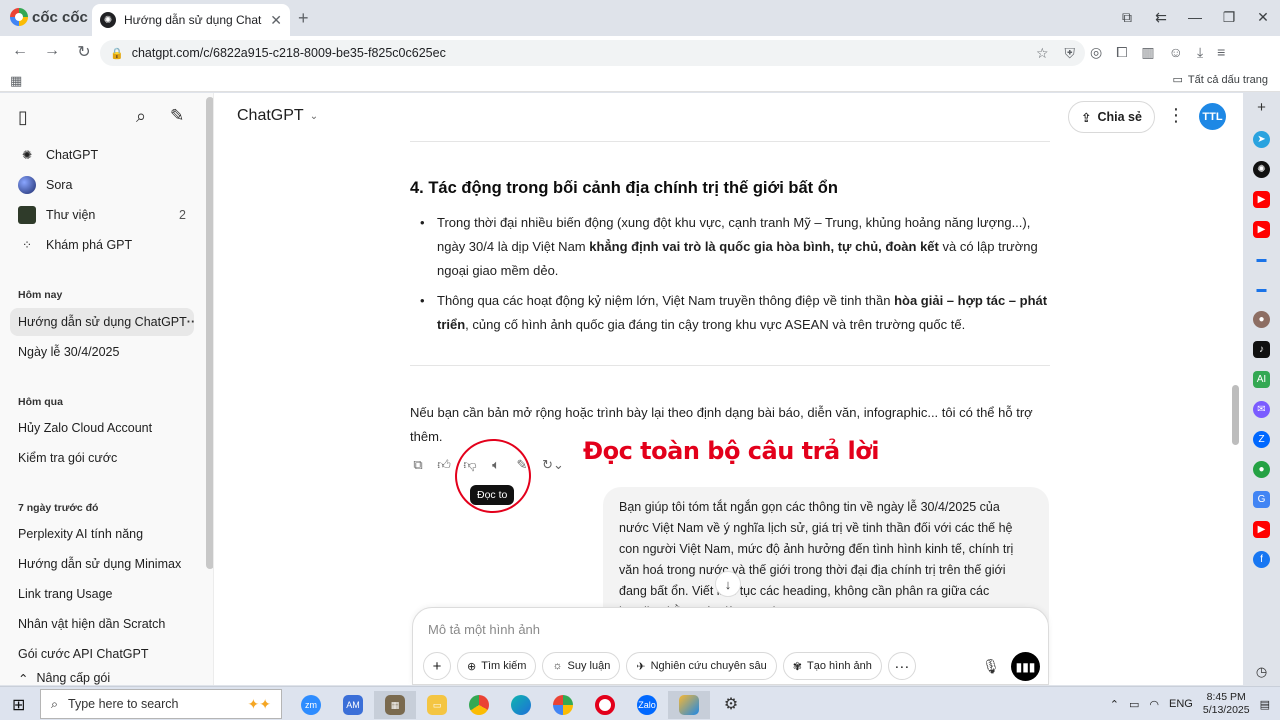 The width and height of the screenshot is (1280, 720). Describe the element at coordinates (437, 666) in the screenshot. I see `add-attachment-button: +` at that location.